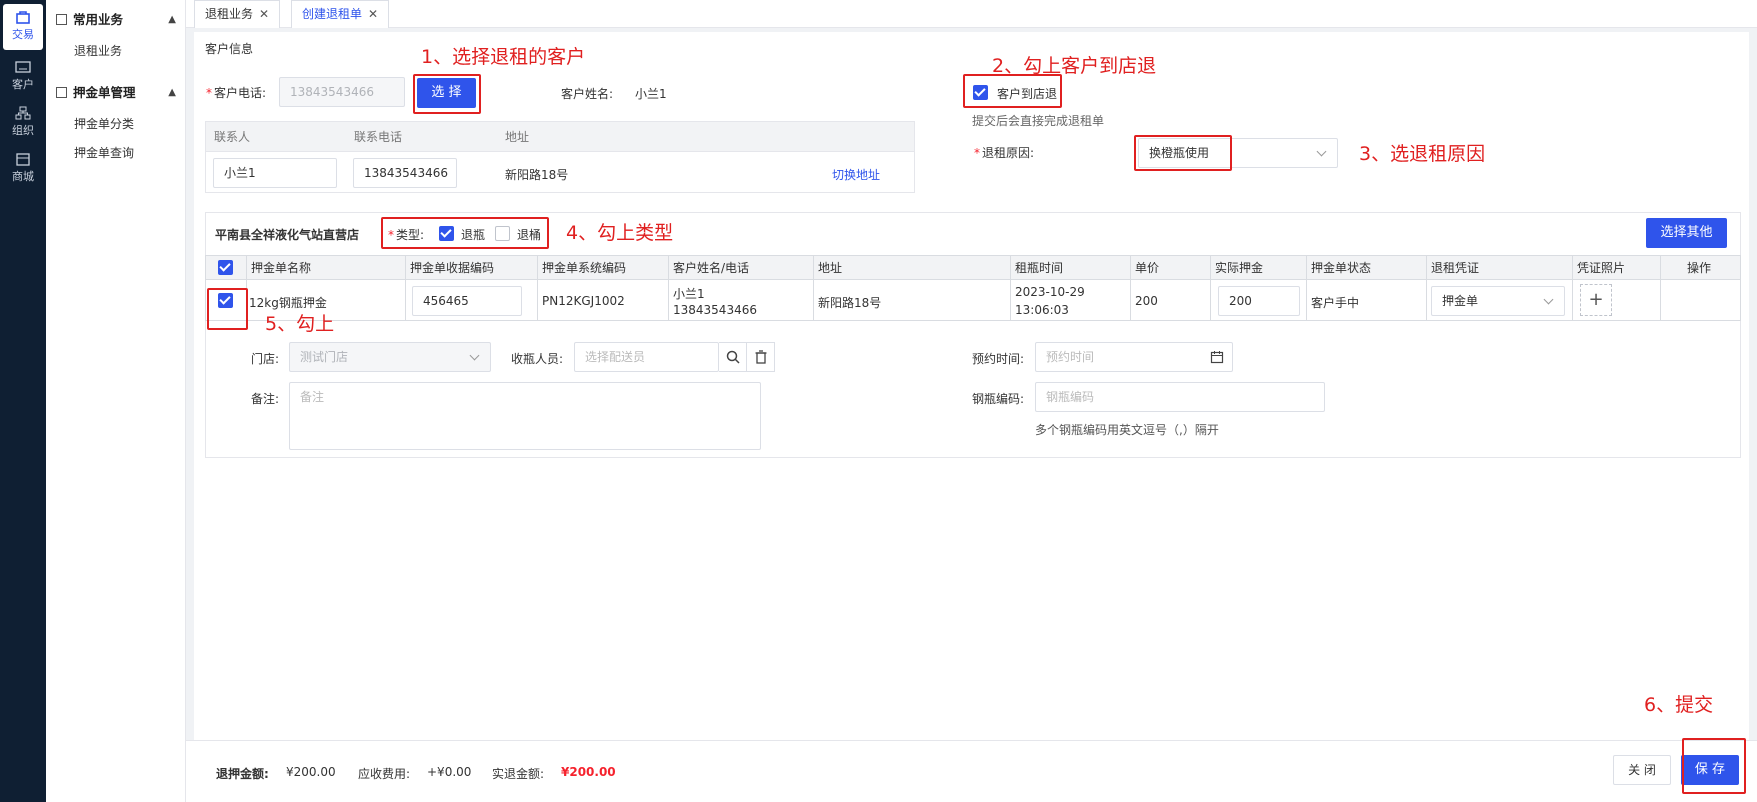  I want to click on tab-create-return-order: 创建退租单 ✕, so click(340, 14).